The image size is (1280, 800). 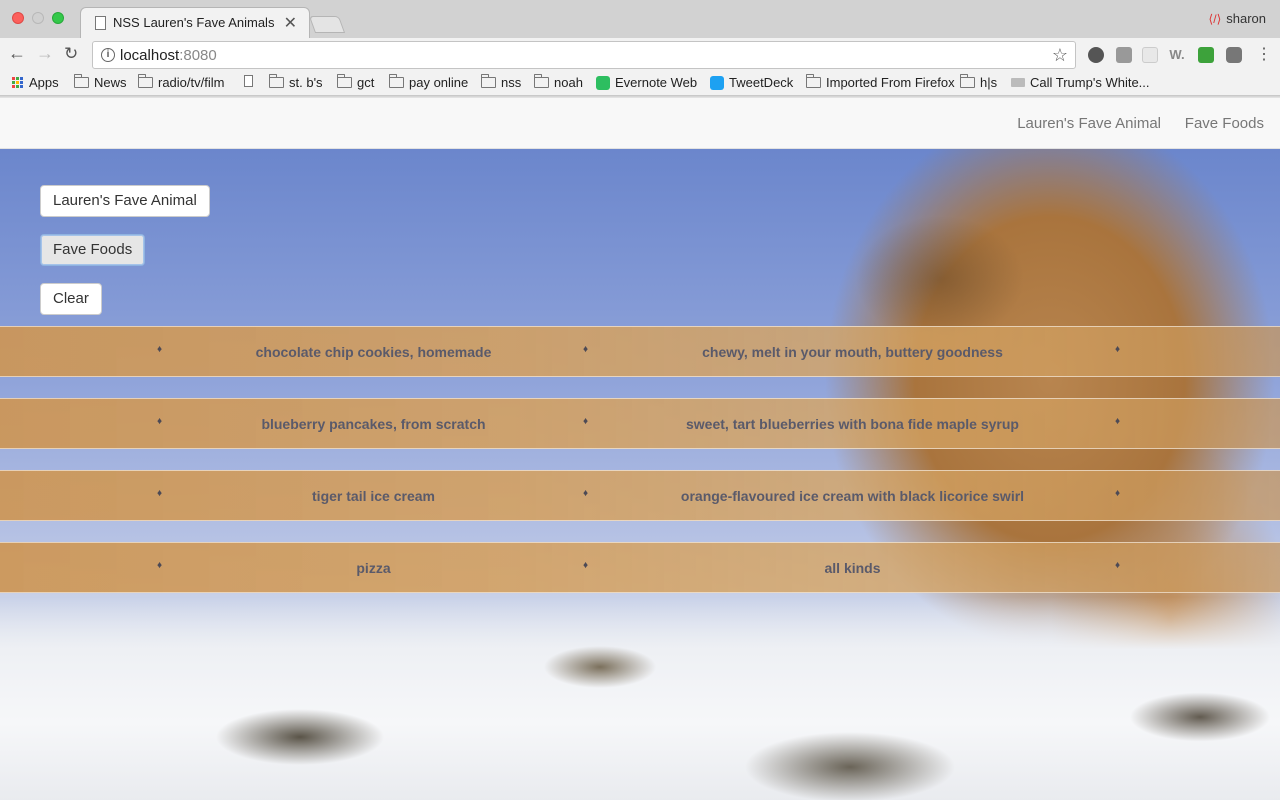 I want to click on bookmark-folder: radio/tv/film, so click(x=181, y=82).